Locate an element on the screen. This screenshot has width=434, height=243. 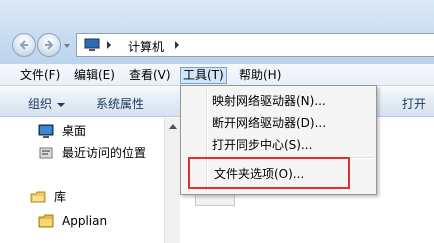
organize-button: 组织 is located at coordinates (47, 103).